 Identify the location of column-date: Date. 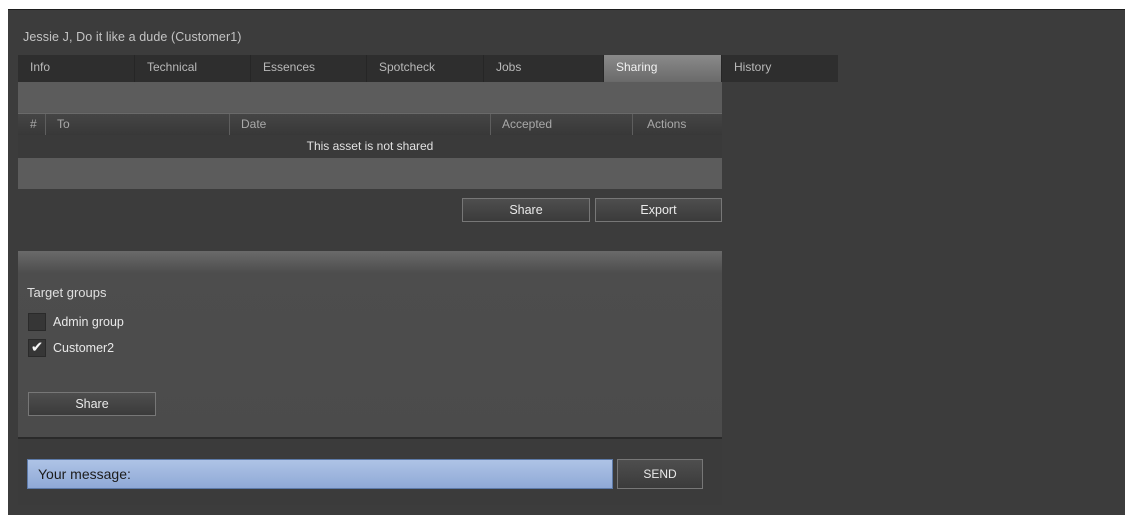
(359, 124).